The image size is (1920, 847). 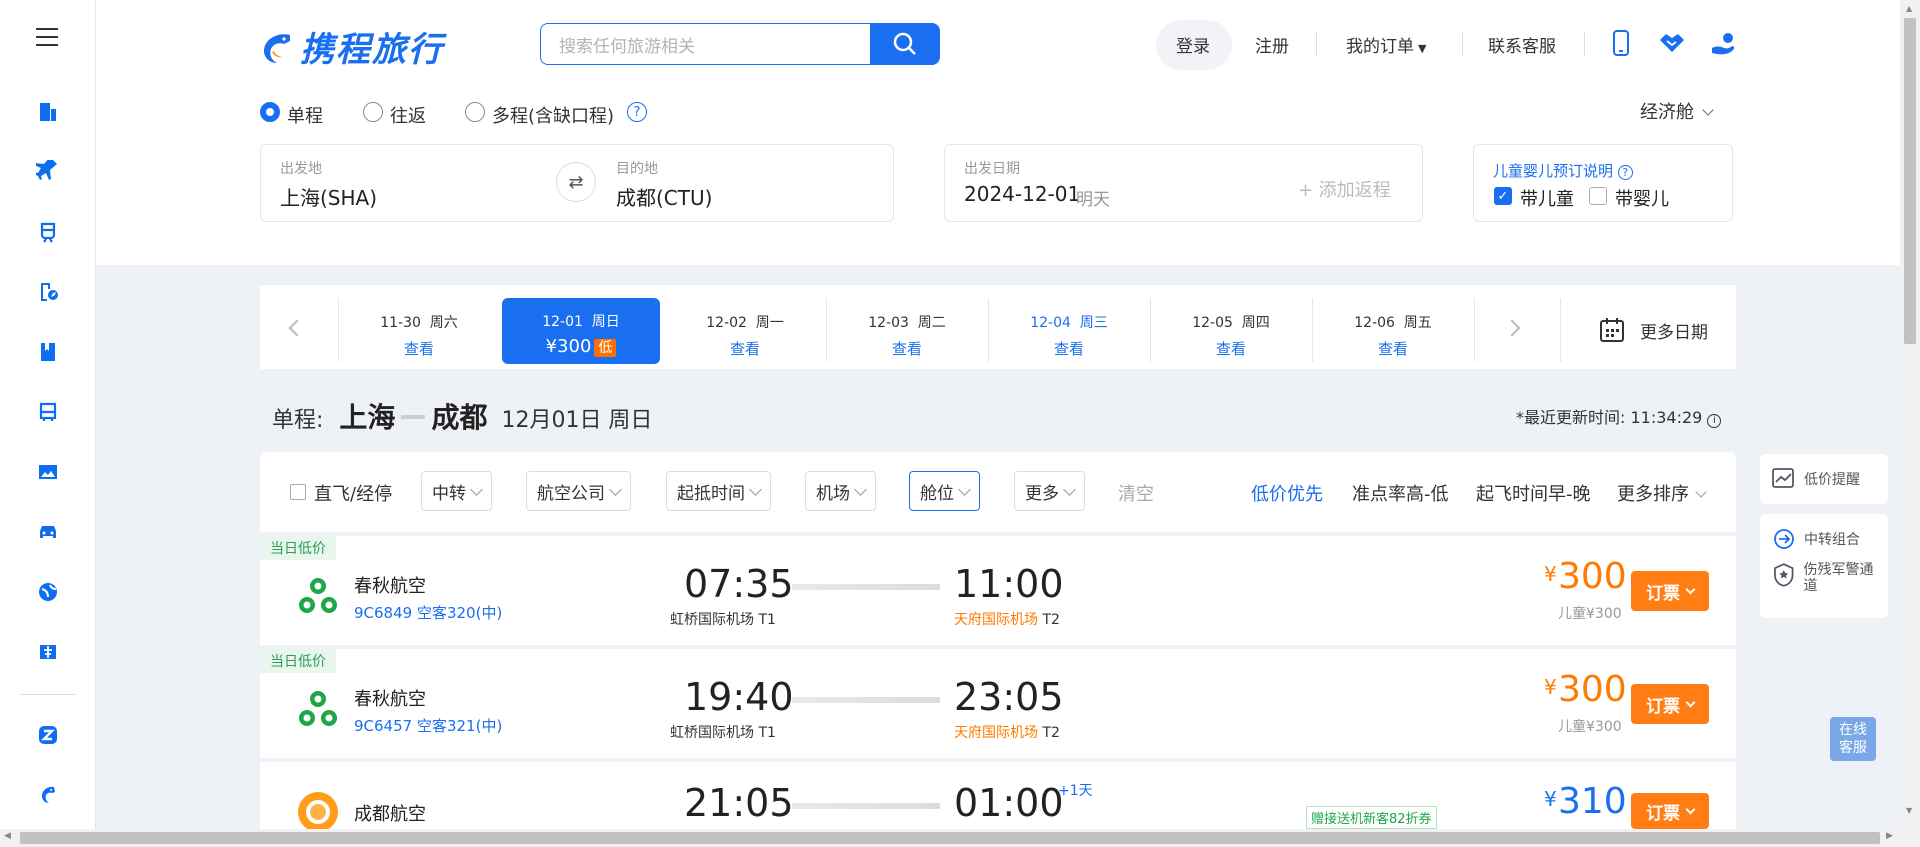 I want to click on dolphin-icon, so click(x=48, y=795).